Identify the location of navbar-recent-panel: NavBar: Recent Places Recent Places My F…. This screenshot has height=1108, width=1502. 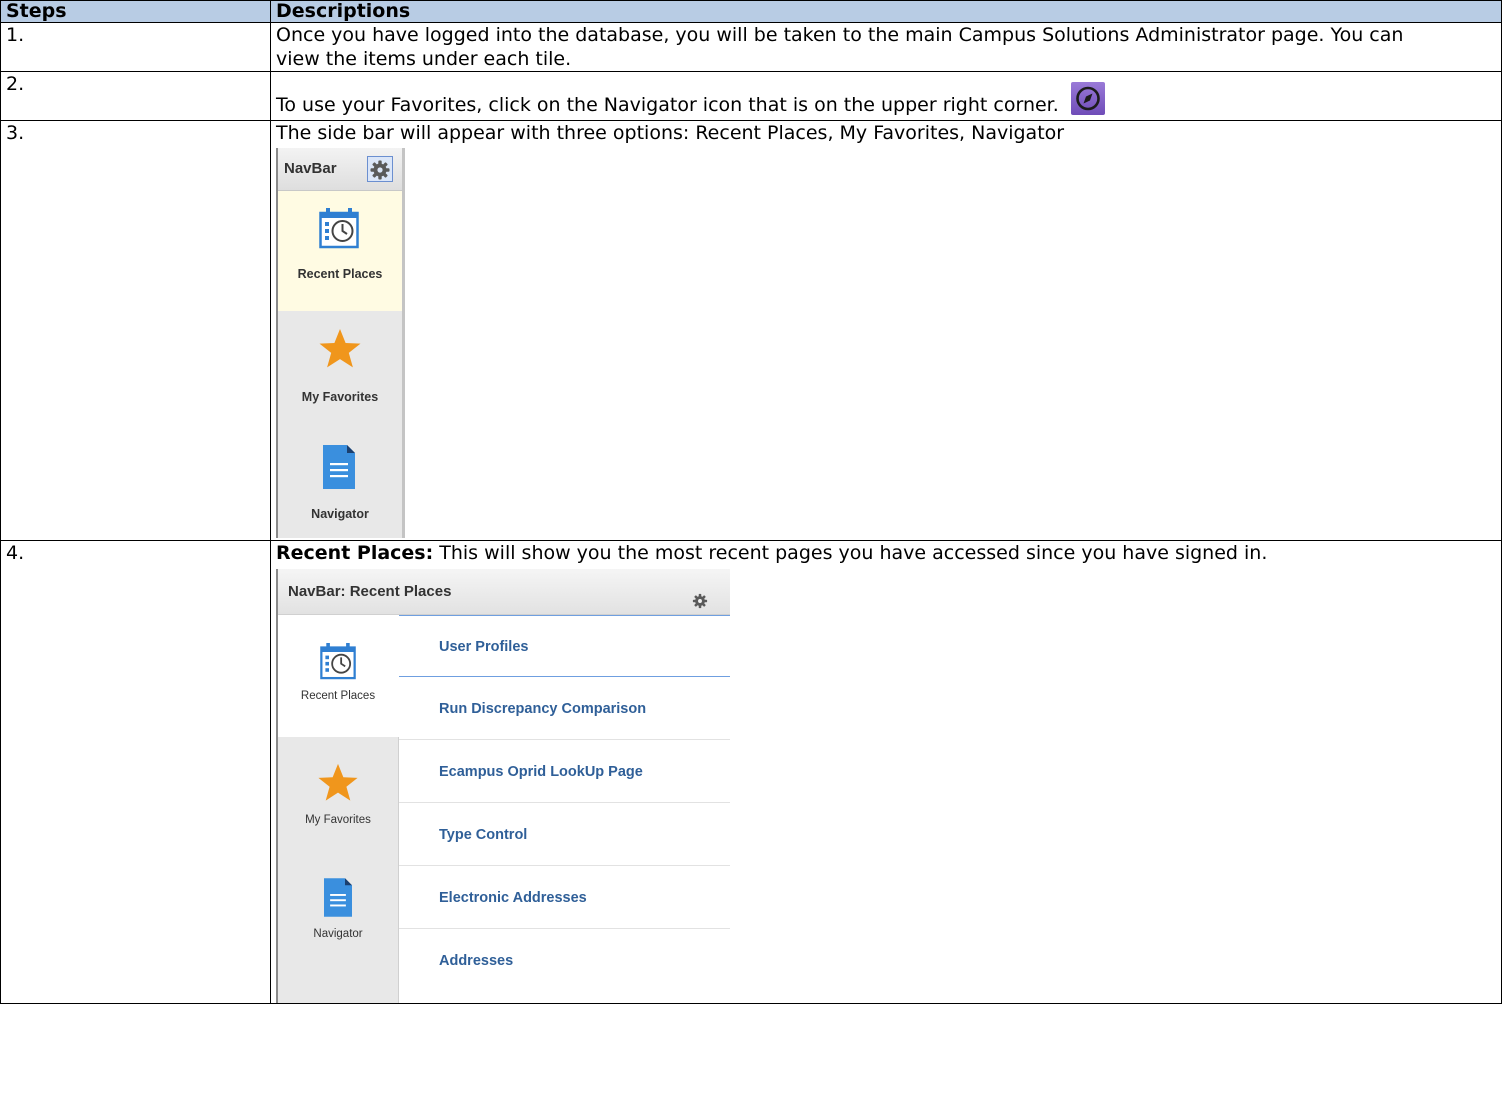
(503, 786).